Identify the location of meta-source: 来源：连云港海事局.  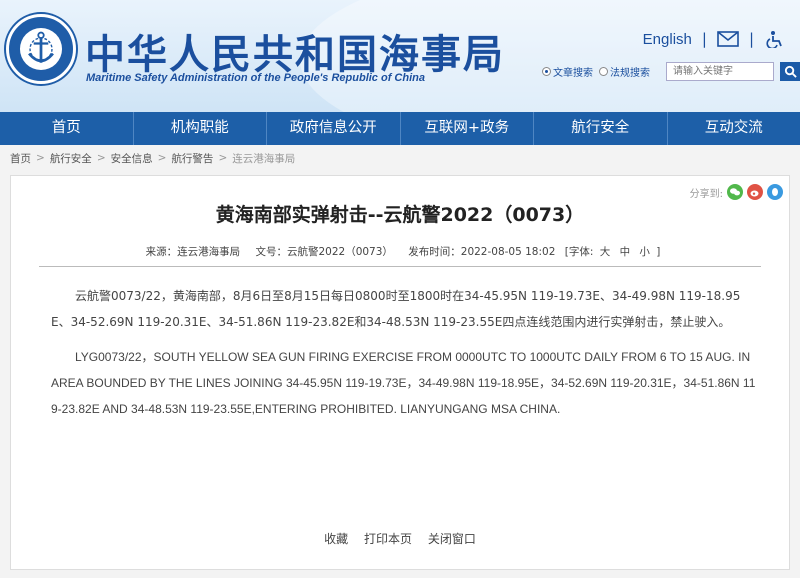
(193, 252).